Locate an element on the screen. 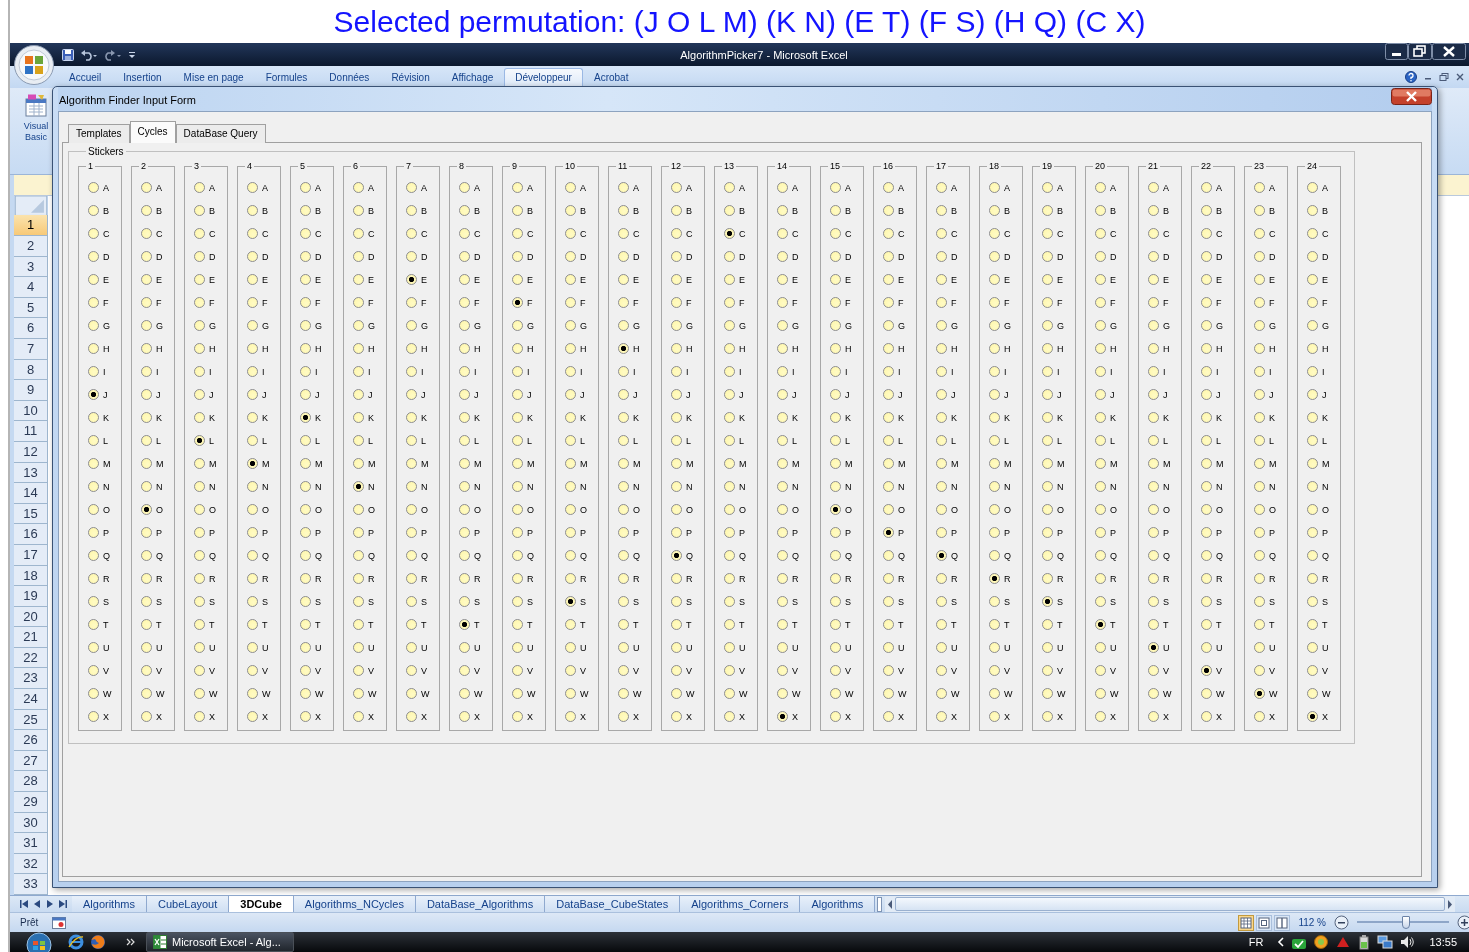 The height and width of the screenshot is (952, 1469). tab: Cycles is located at coordinates (152, 132).